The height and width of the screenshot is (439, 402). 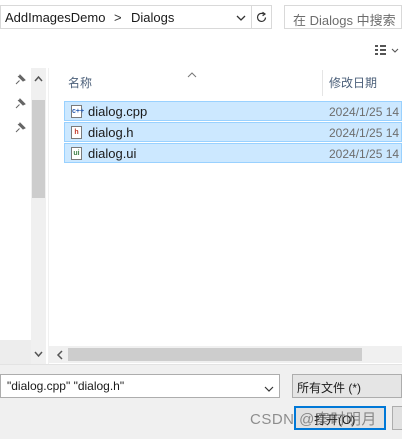 What do you see at coordinates (140, 386) in the screenshot?
I see `filename-combobox: "dialog.cpp" "dialog.h"` at bounding box center [140, 386].